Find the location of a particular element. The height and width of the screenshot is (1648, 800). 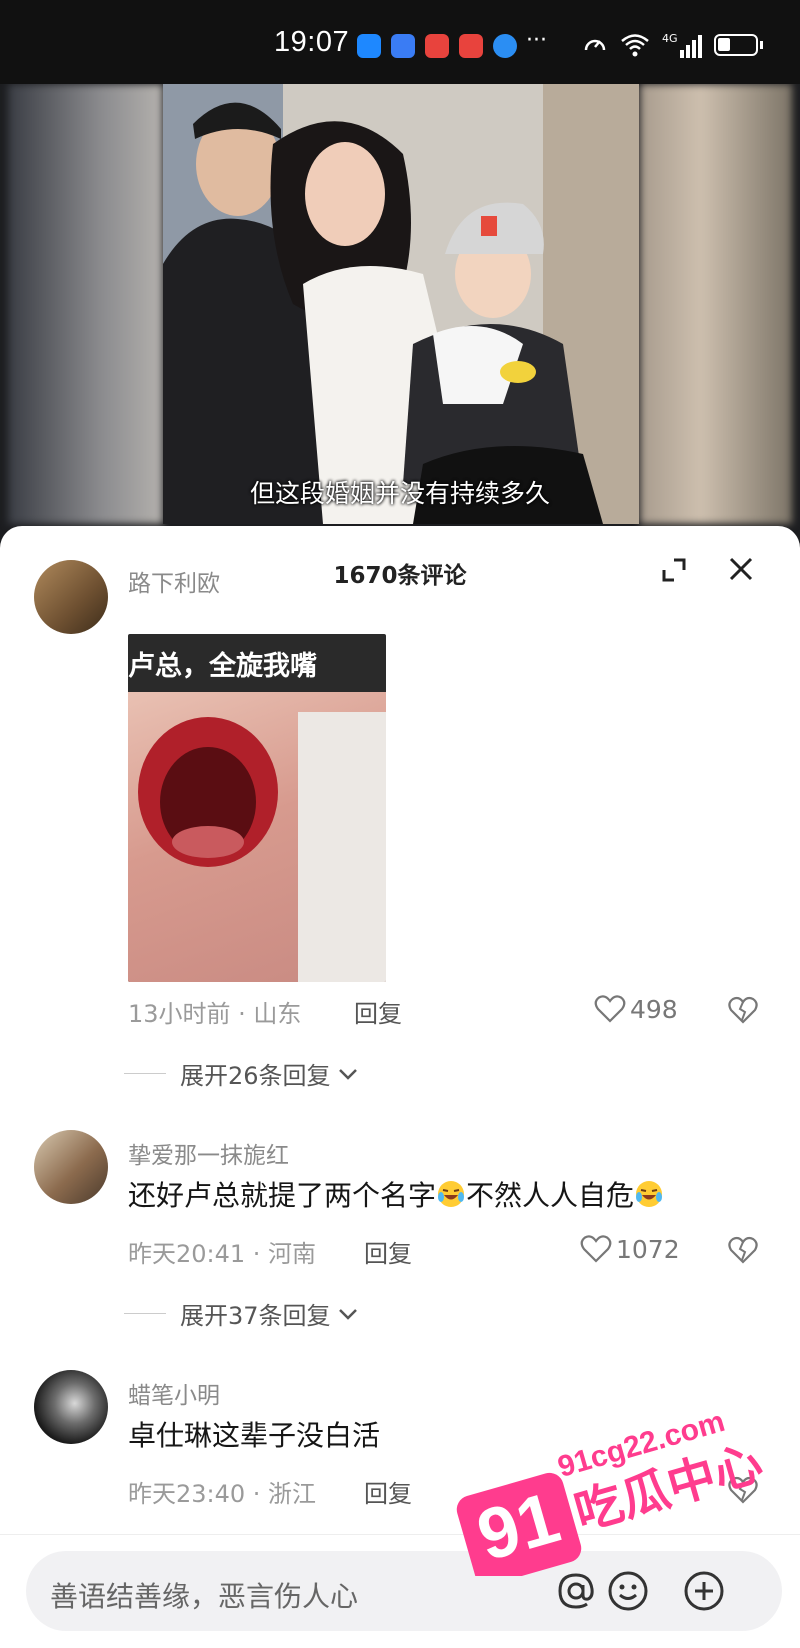

comment-time-location: 昨天23:40 · 浙江 is located at coordinates (222, 1494).